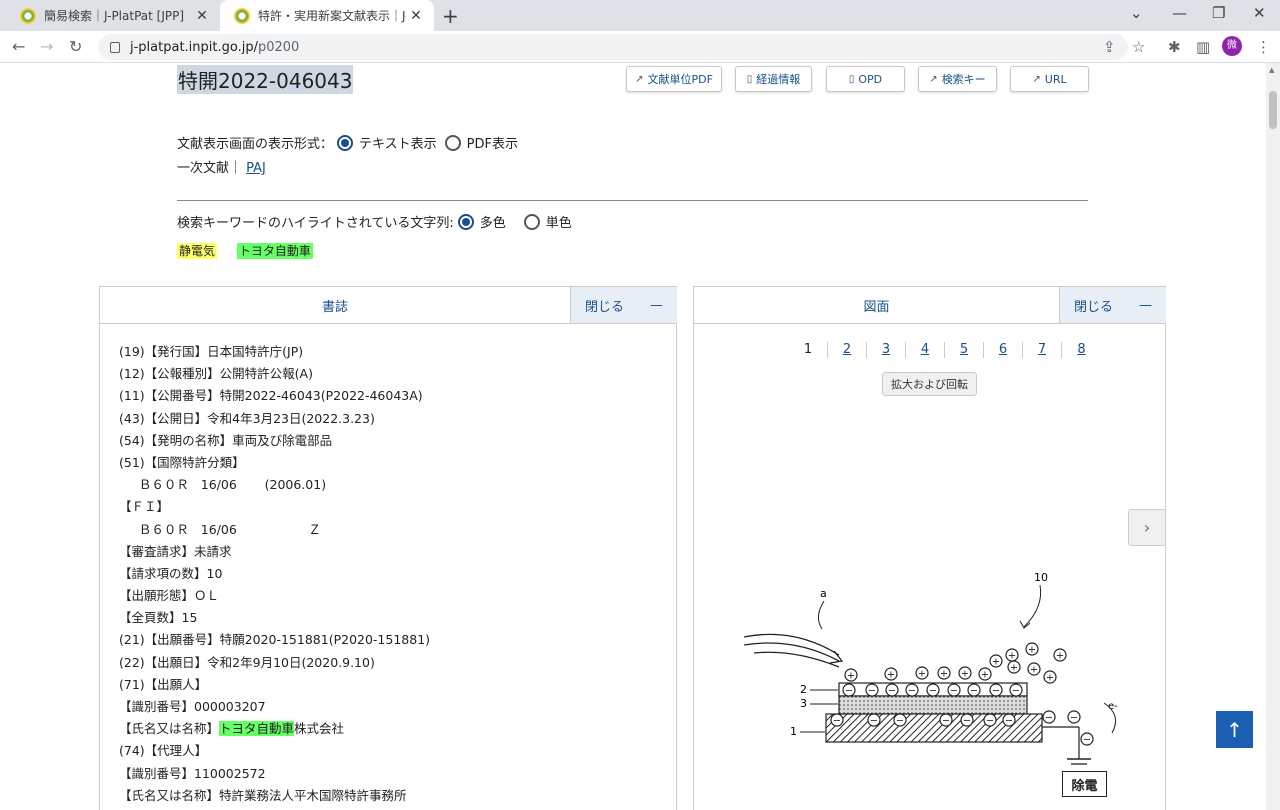 The image size is (1280, 810). What do you see at coordinates (492, 144) in the screenshot?
I see `radio-label: PDF表示` at bounding box center [492, 144].